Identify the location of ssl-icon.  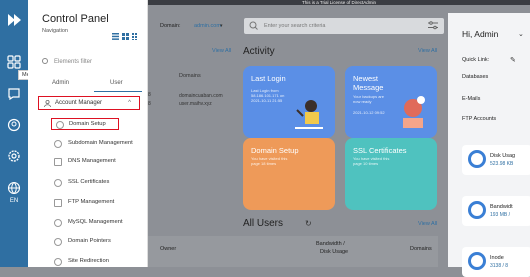
(58, 183).